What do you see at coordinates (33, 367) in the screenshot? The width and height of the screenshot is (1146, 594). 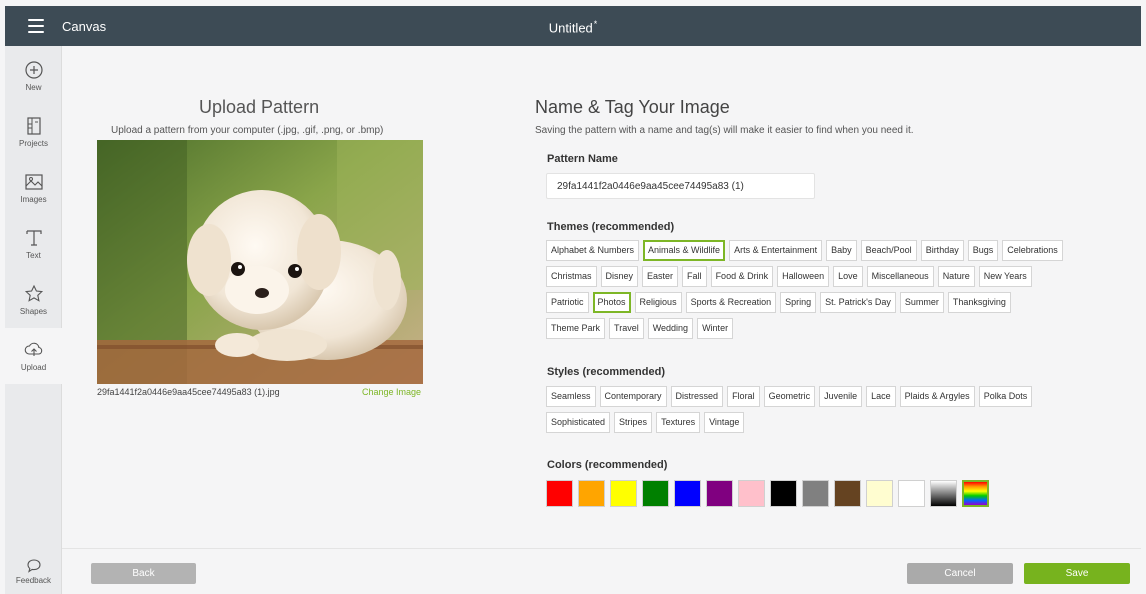 I see `sidebar-item-label: Upload` at bounding box center [33, 367].